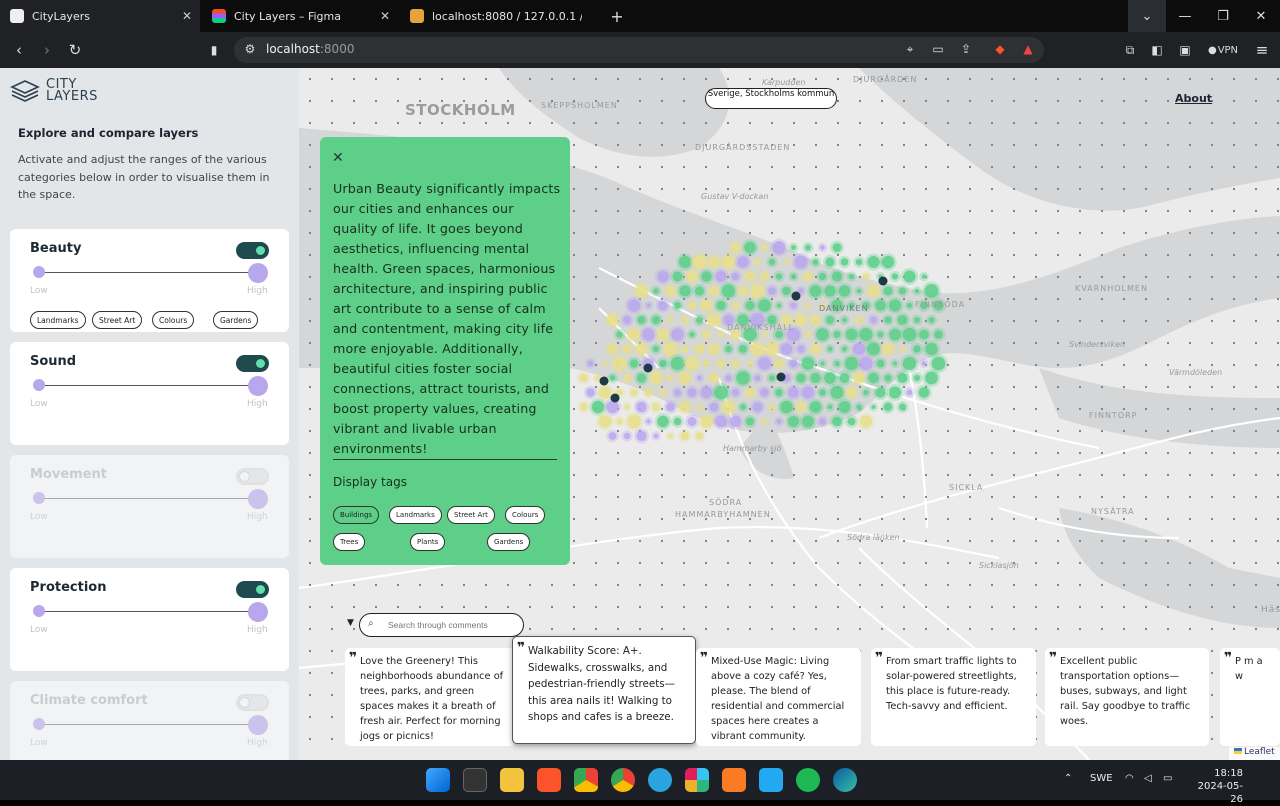 The height and width of the screenshot is (806, 1280). Describe the element at coordinates (586, 780) in the screenshot. I see `chrome-dev-icon` at that location.